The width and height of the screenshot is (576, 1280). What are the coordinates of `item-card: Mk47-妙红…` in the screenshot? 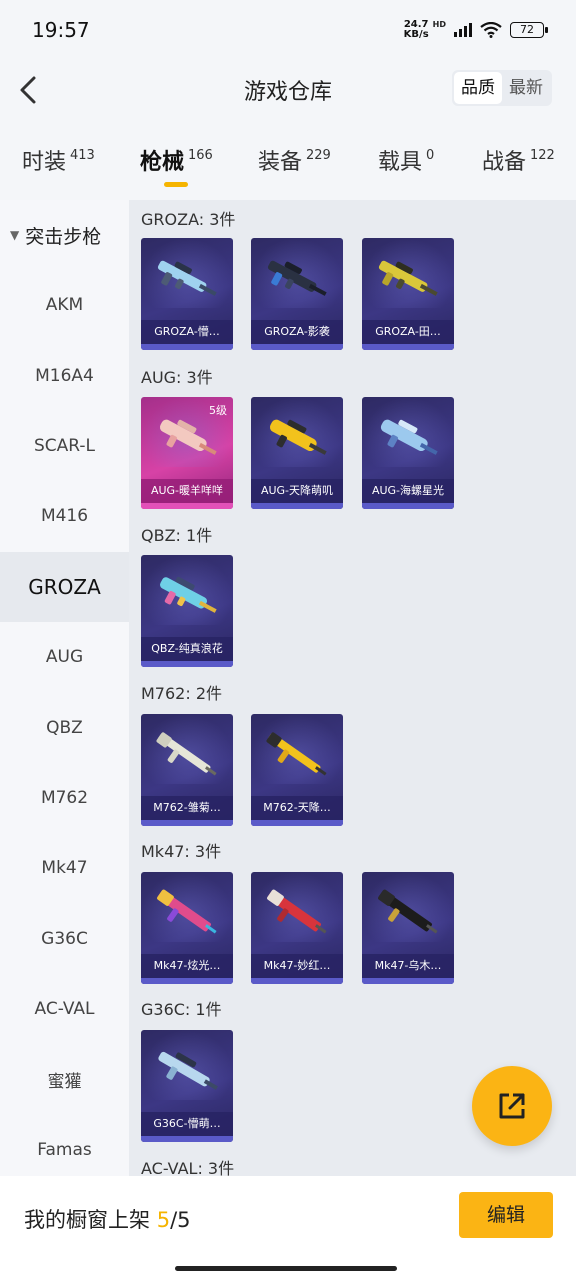 It's located at (297, 928).